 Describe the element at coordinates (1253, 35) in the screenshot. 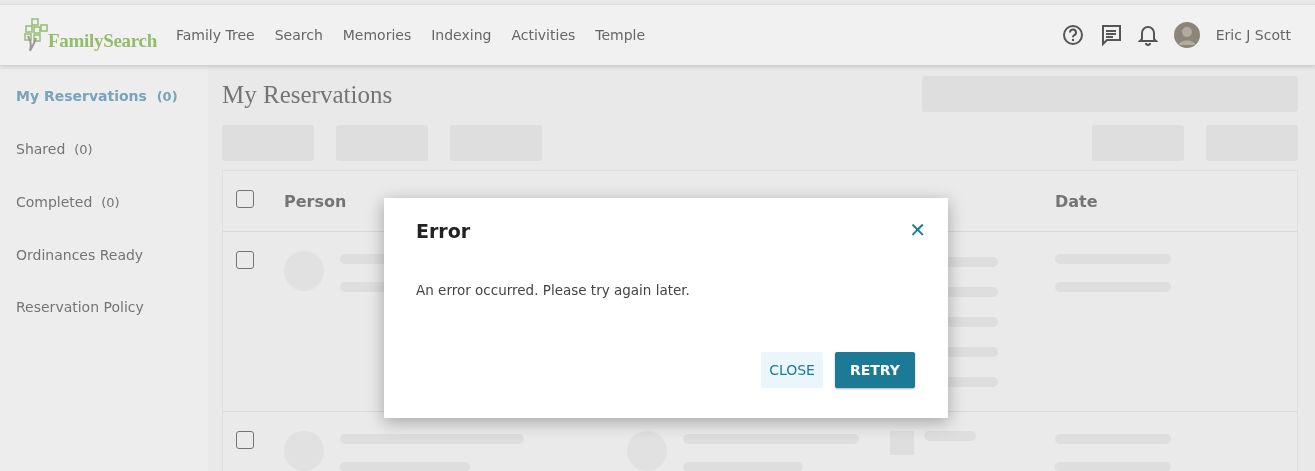

I see `user-name: Eric J Scott` at that location.